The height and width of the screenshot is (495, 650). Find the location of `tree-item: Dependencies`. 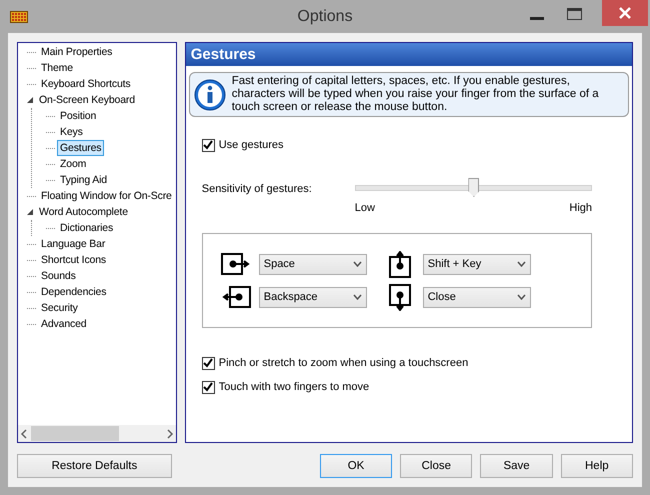

tree-item: Dependencies is located at coordinates (74, 292).